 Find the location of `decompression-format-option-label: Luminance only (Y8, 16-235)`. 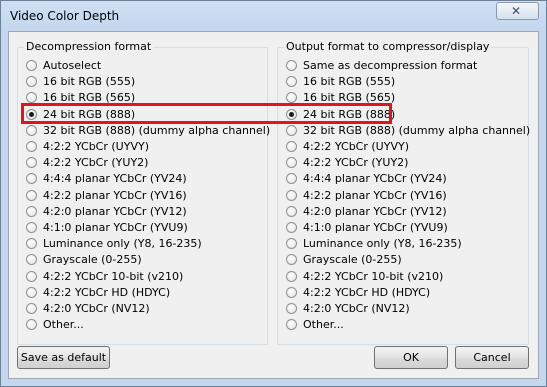

decompression-format-option-label: Luminance only (Y8, 16-235) is located at coordinates (122, 244).